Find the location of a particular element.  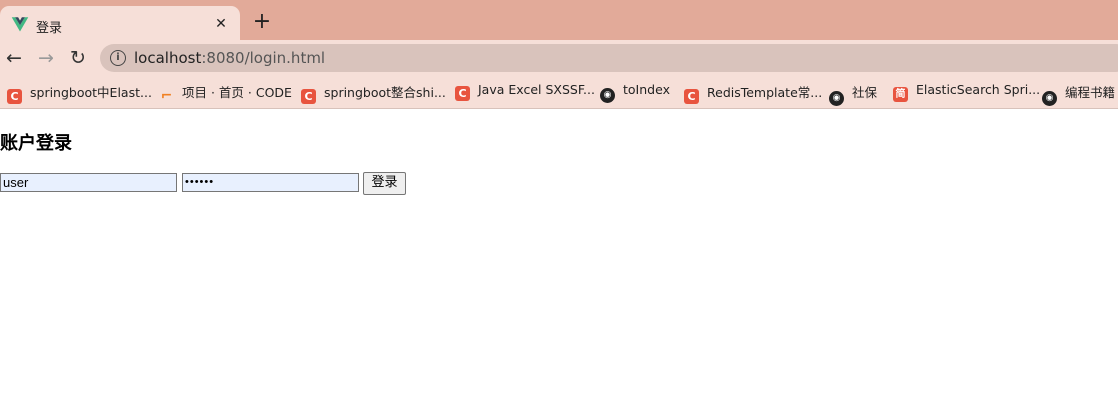

new-tab-icon: + is located at coordinates (262, 23).